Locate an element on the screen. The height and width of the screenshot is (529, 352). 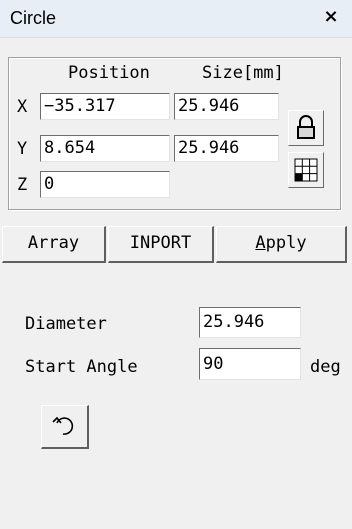
position-x-field: −35.317 is located at coordinates (105, 106).